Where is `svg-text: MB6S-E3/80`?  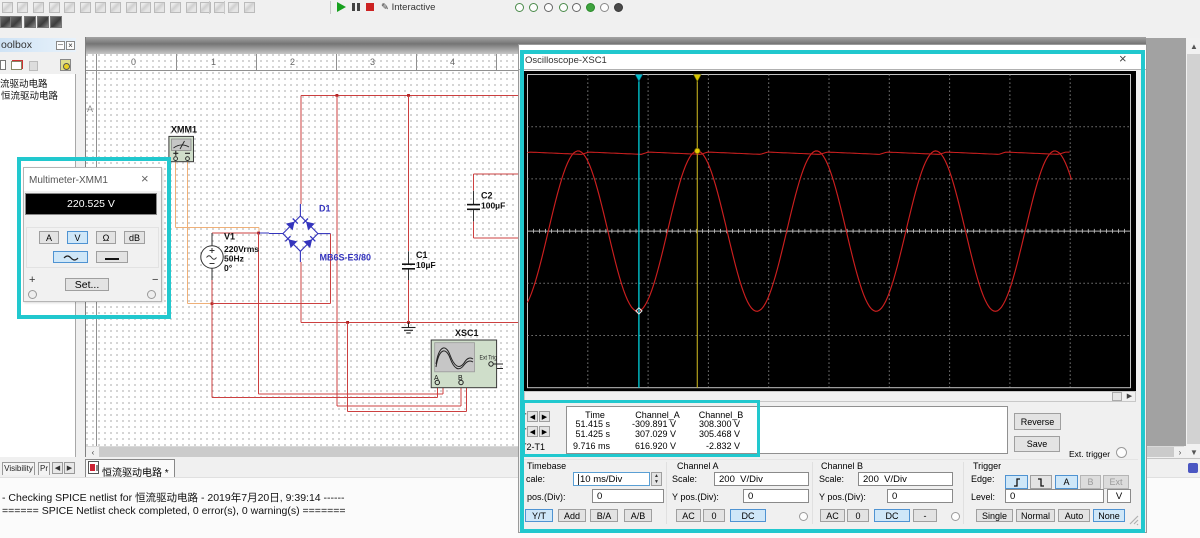
svg-text: MB6S-E3/80 is located at coordinates (346, 258).